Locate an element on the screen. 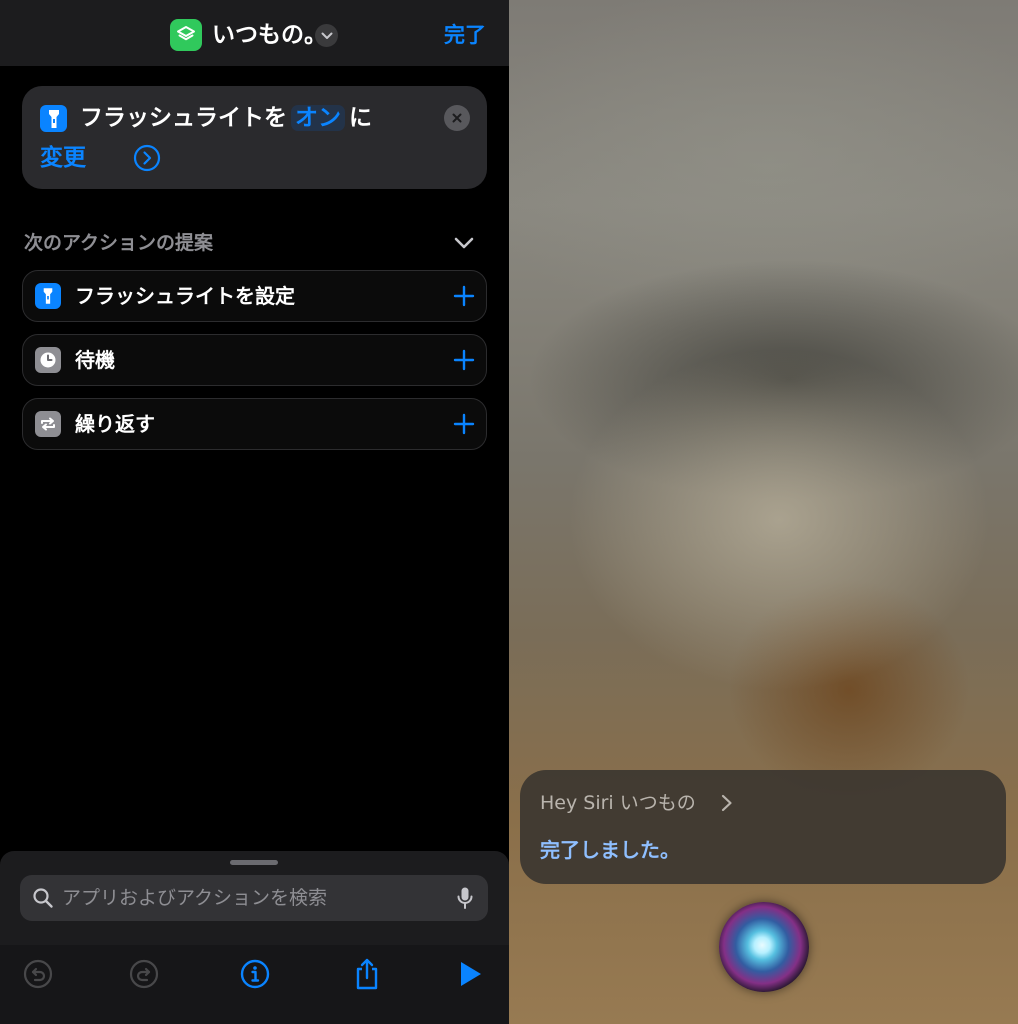 This screenshot has width=1018, height=1024. suggestion-label: フラッシュライトを設定 is located at coordinates (185, 296).